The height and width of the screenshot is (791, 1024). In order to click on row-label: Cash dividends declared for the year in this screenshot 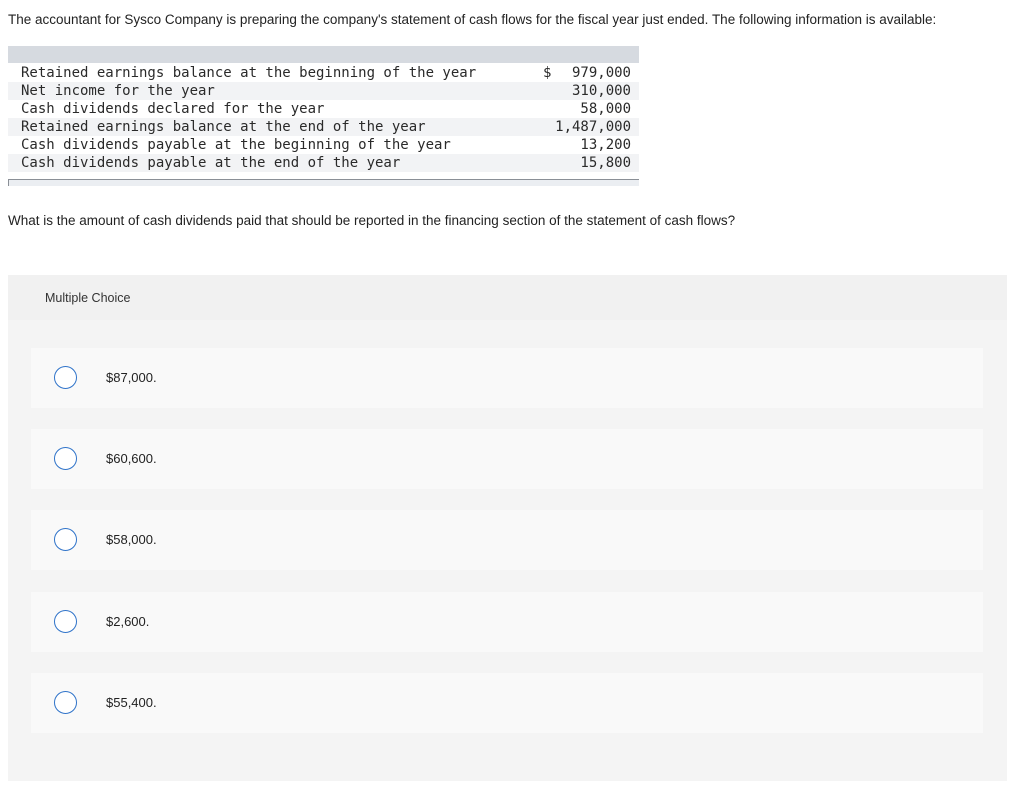, I will do `click(173, 109)`.